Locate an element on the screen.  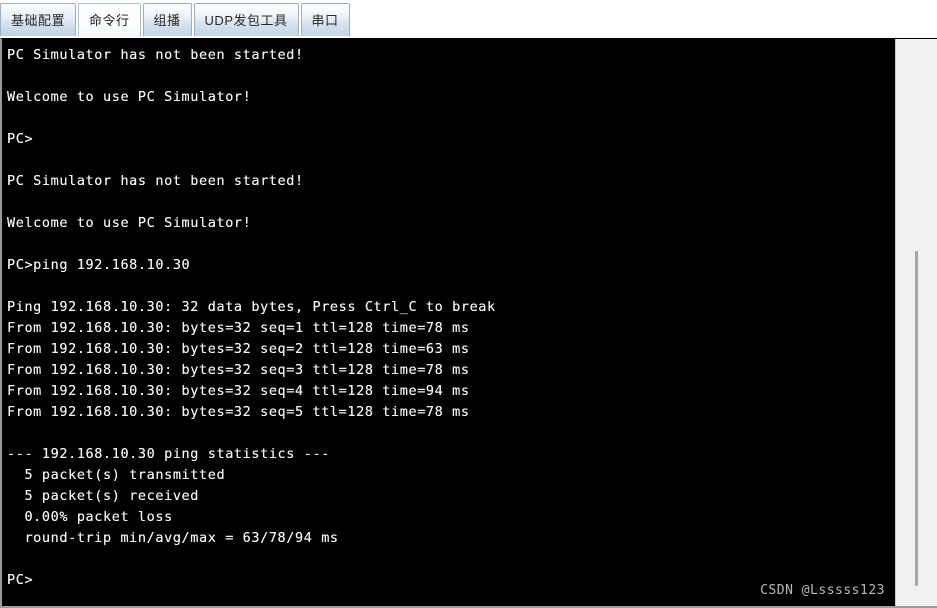
tab-2: 命令行 is located at coordinates (109, 19).